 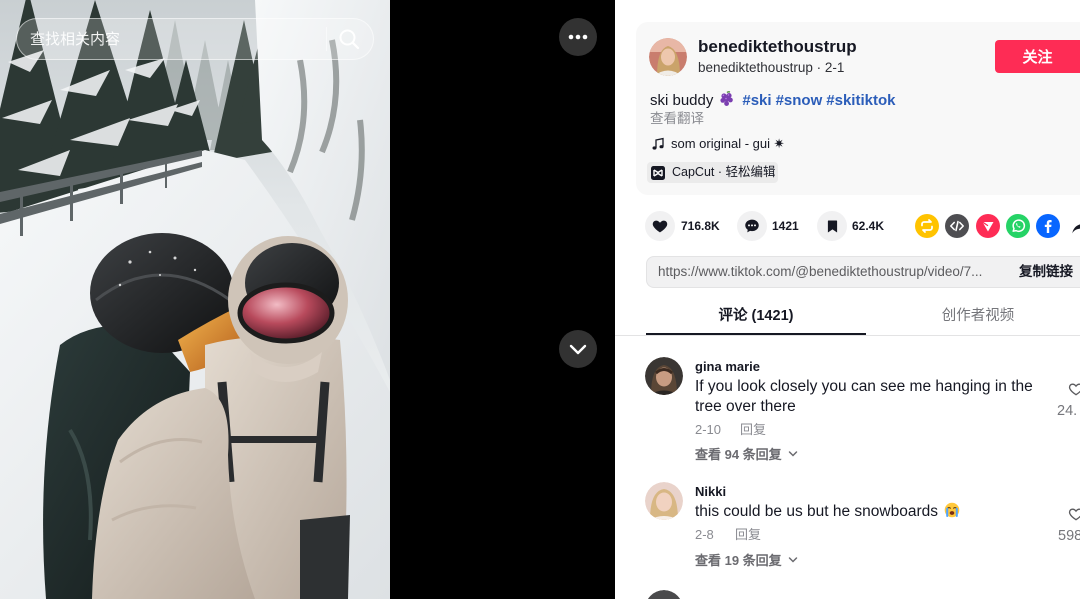 I want to click on comment-icon, so click(x=752, y=226).